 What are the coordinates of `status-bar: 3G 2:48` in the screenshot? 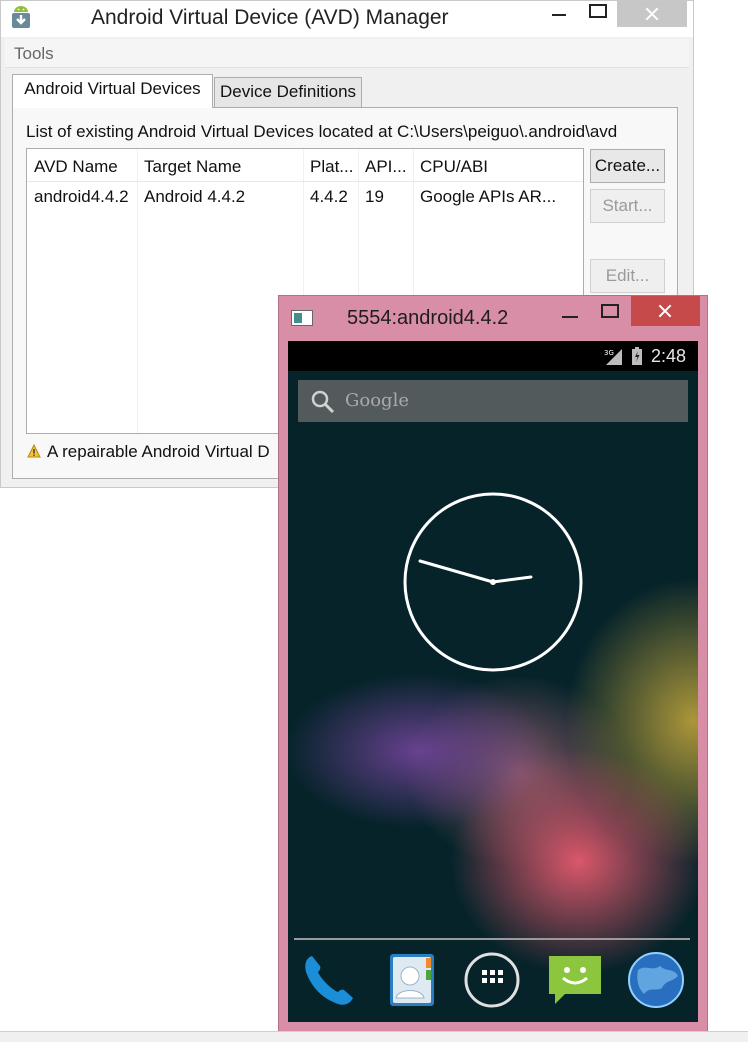 It's located at (493, 356).